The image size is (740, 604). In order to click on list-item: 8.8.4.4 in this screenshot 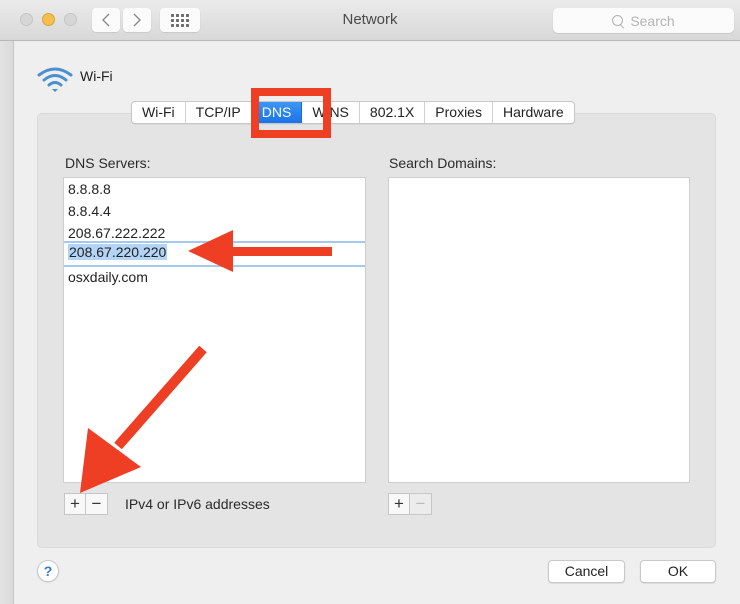, I will do `click(214, 211)`.